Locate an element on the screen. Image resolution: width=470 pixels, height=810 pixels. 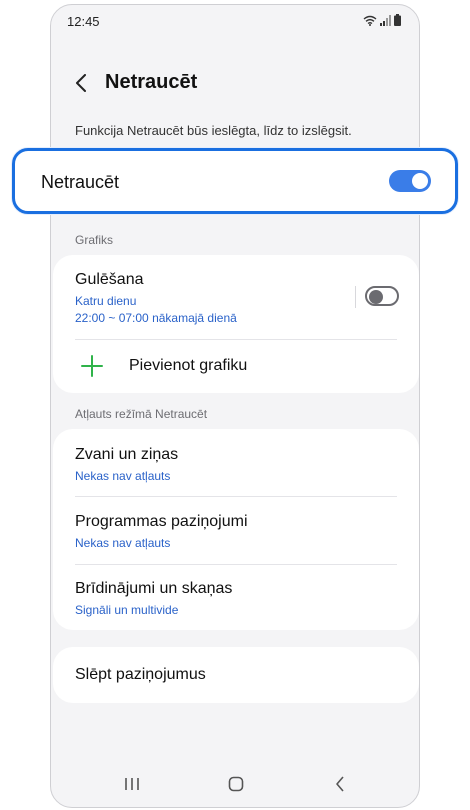
section-label-allowed: Atļauts režīmā Netraucēt is located at coordinates (141, 414).